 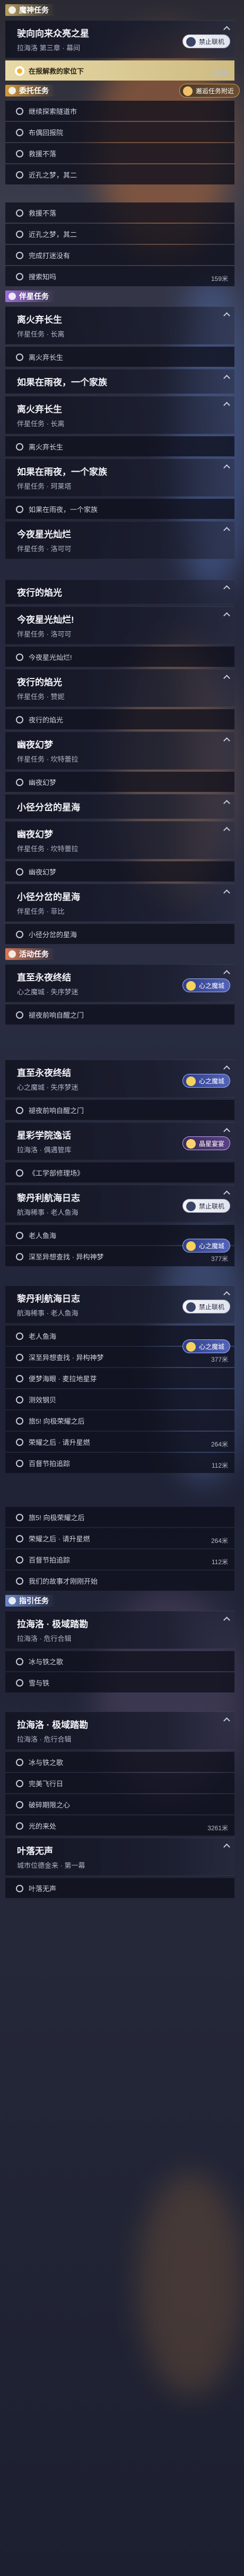 I want to click on distance-label: 112米, so click(x=220, y=1562).